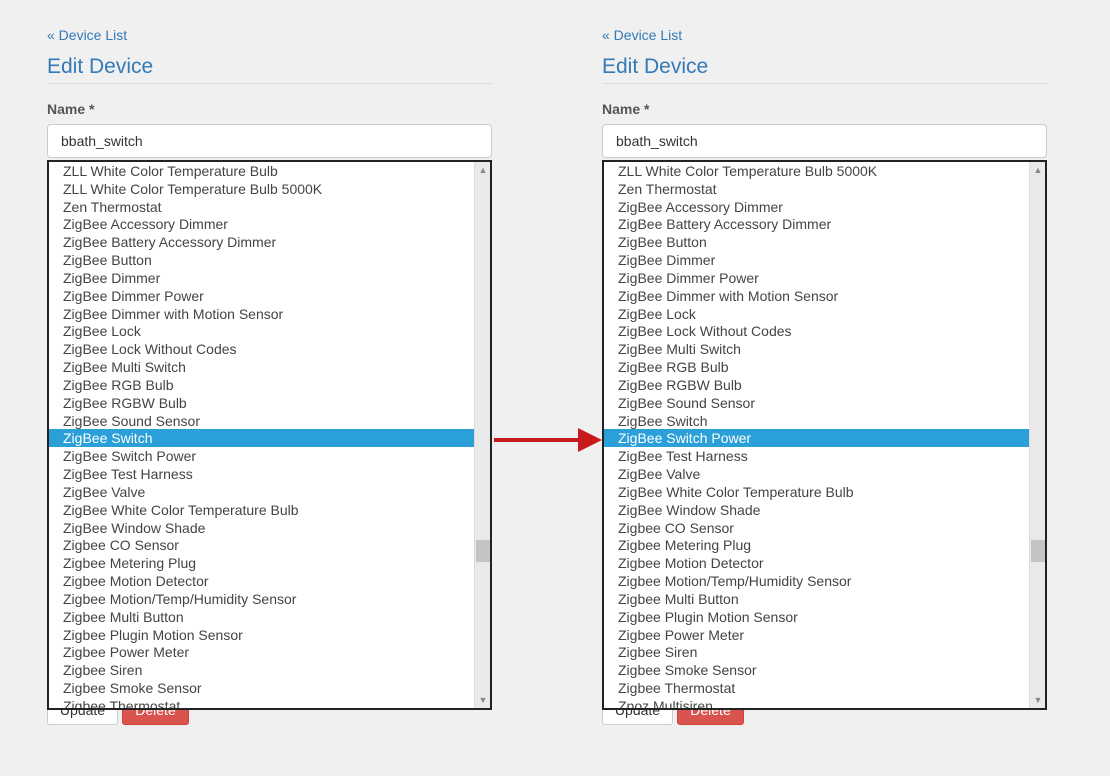 This screenshot has width=1110, height=776. What do you see at coordinates (816, 438) in the screenshot?
I see `listbox-option-selected: ZigBee Switch Power` at bounding box center [816, 438].